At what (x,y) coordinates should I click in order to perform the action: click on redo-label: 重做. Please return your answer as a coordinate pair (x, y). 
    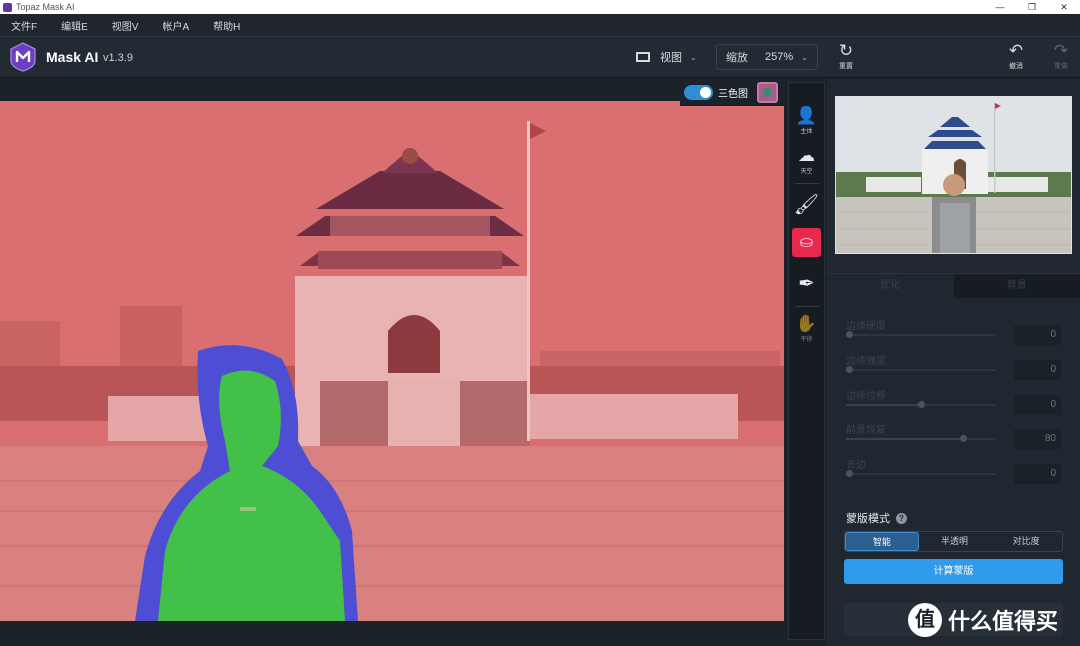
    Looking at the image, I should click on (1061, 66).